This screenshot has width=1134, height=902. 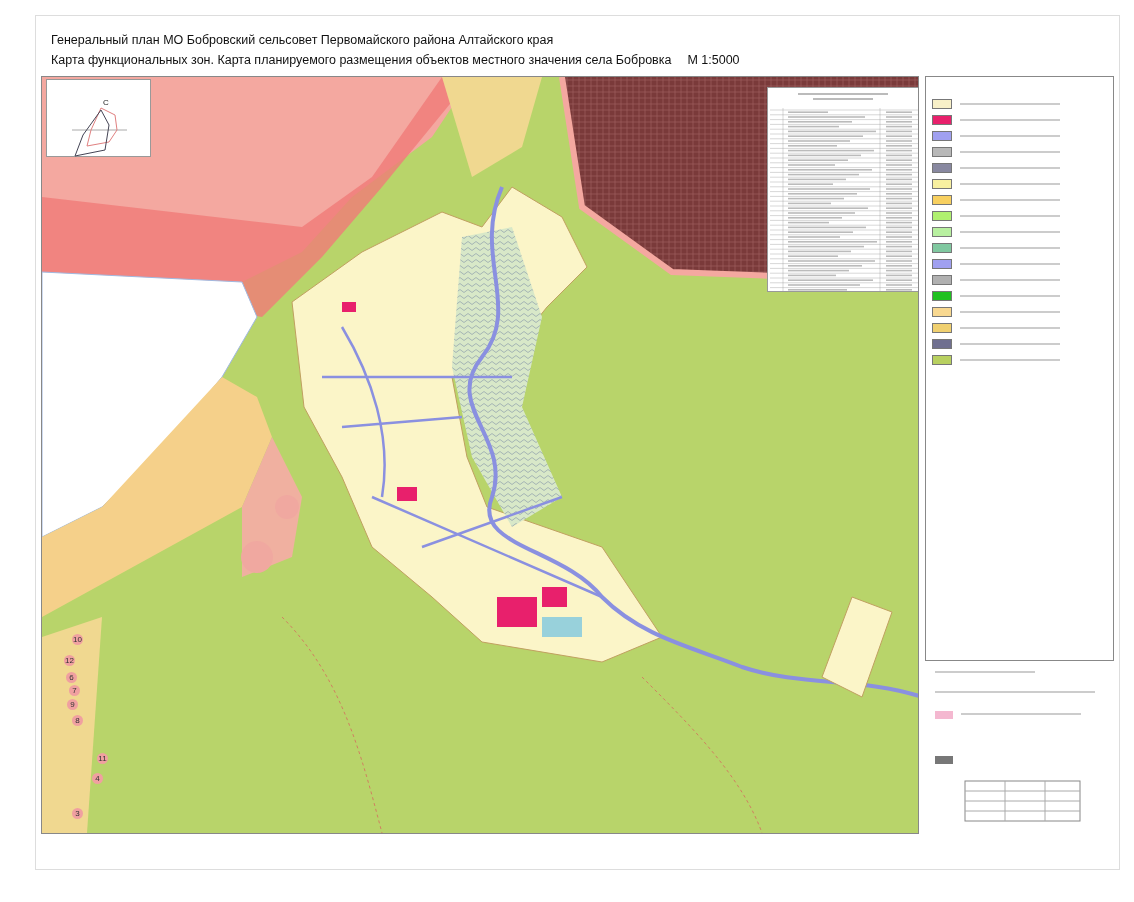 What do you see at coordinates (361, 60) in the screenshot?
I see `map-subtitle: Карта функциональных зон. Карта планируемого размещения объектов местного значения села Бобровка` at bounding box center [361, 60].